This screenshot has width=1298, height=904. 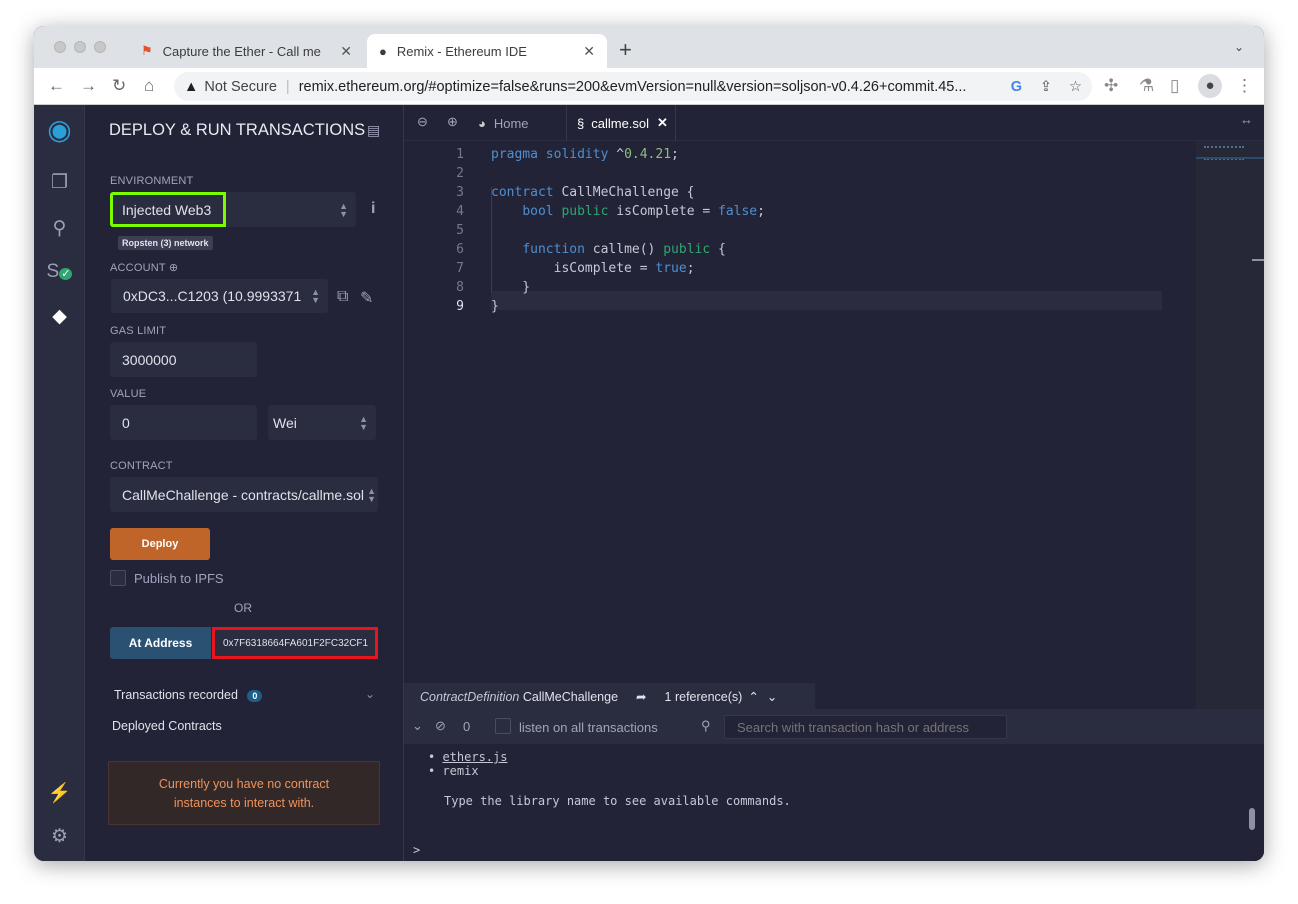 What do you see at coordinates (440, 726) in the screenshot?
I see `clear-console-icon: ⊘` at bounding box center [440, 726].